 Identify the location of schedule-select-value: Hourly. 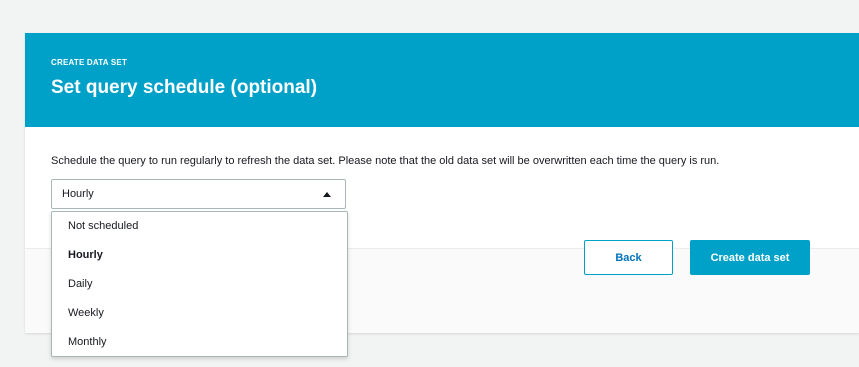
(78, 194).